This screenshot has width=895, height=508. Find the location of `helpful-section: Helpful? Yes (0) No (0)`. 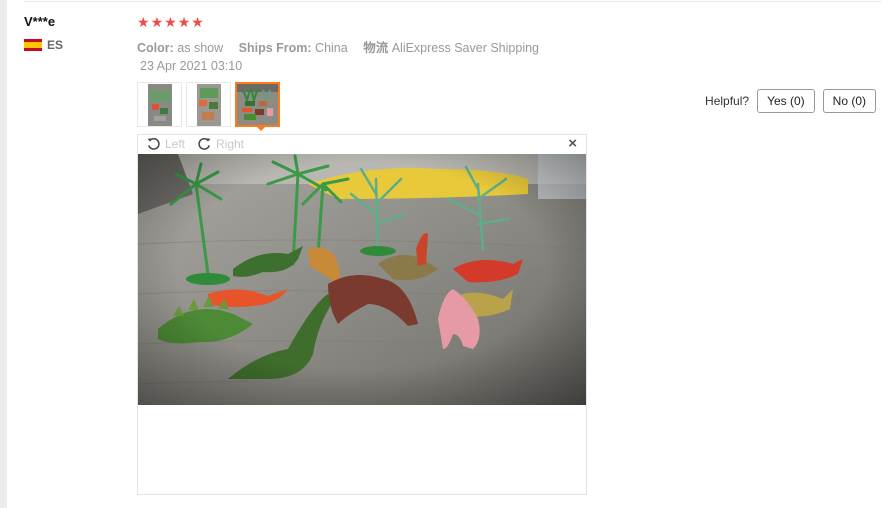

helpful-section: Helpful? Yes (0) No (0) is located at coordinates (790, 101).